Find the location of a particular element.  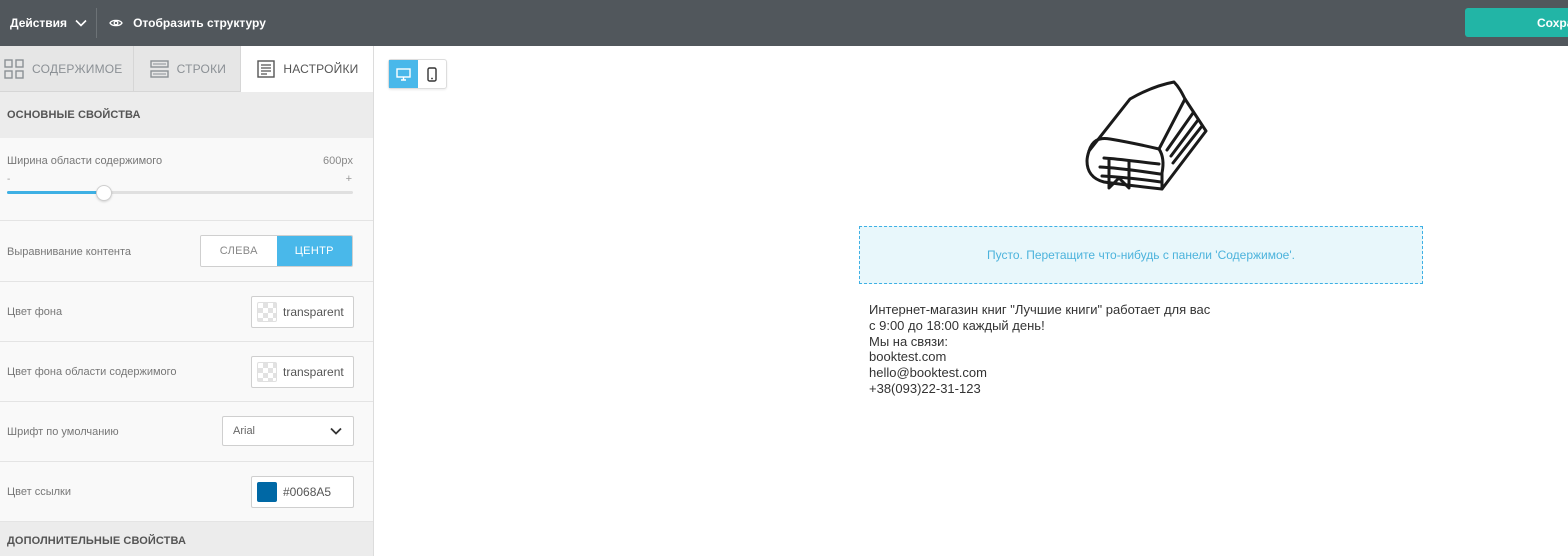

main-properties-header: ОСНОВНЫЕ СВОЙСТВА is located at coordinates (186, 115).